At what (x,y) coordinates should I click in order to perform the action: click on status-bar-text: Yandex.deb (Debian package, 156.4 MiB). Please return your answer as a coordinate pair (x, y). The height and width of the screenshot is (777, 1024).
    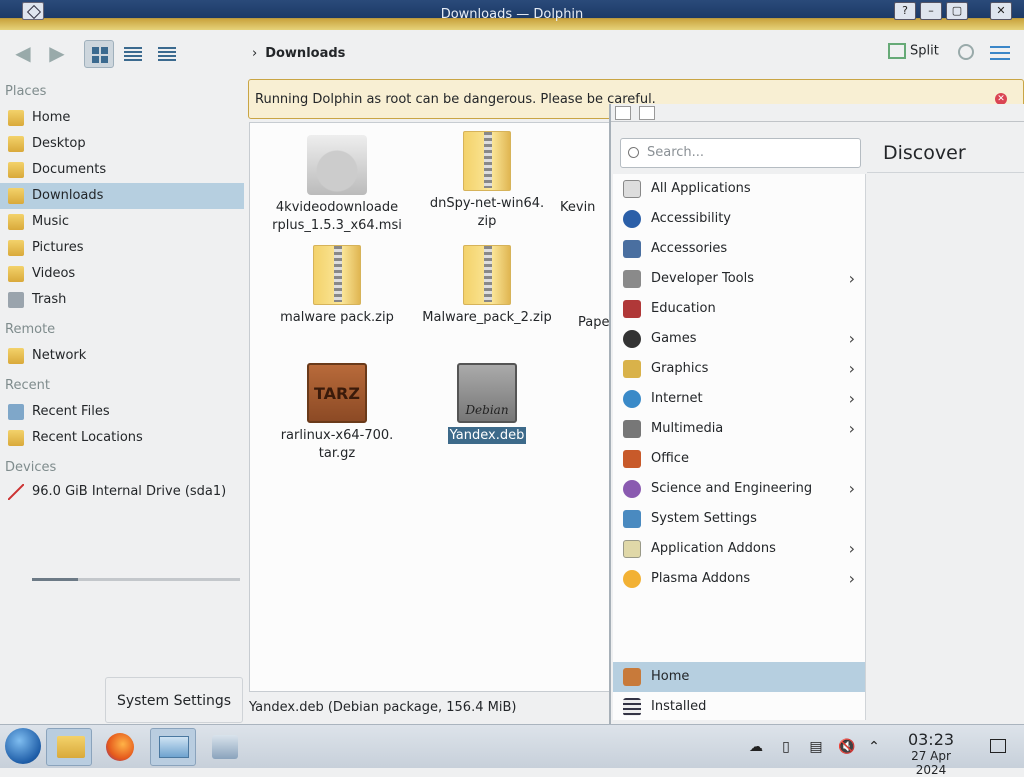
    Looking at the image, I should click on (383, 707).